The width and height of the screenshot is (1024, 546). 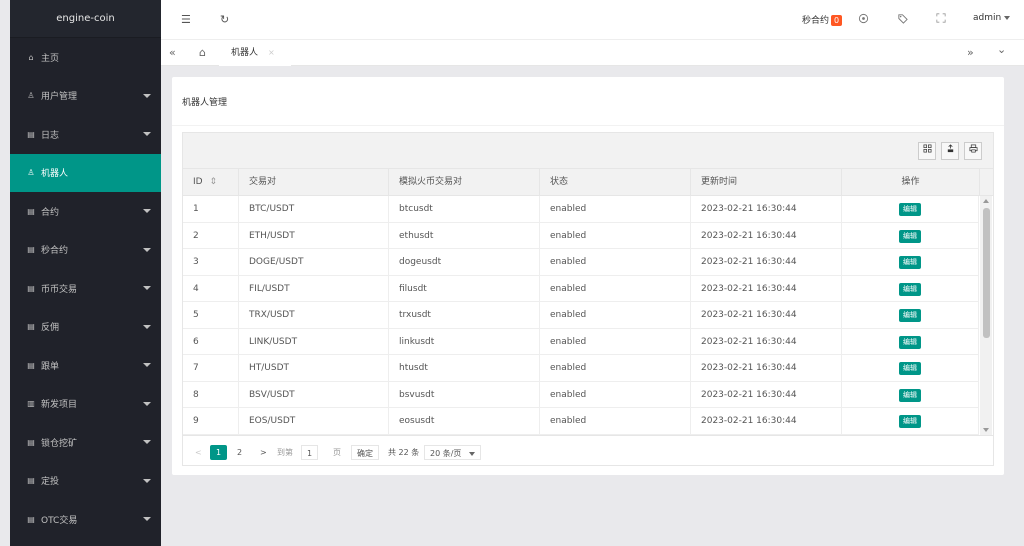 What do you see at coordinates (172, 52) in the screenshot?
I see `tabs-prev-icon: «` at bounding box center [172, 52].